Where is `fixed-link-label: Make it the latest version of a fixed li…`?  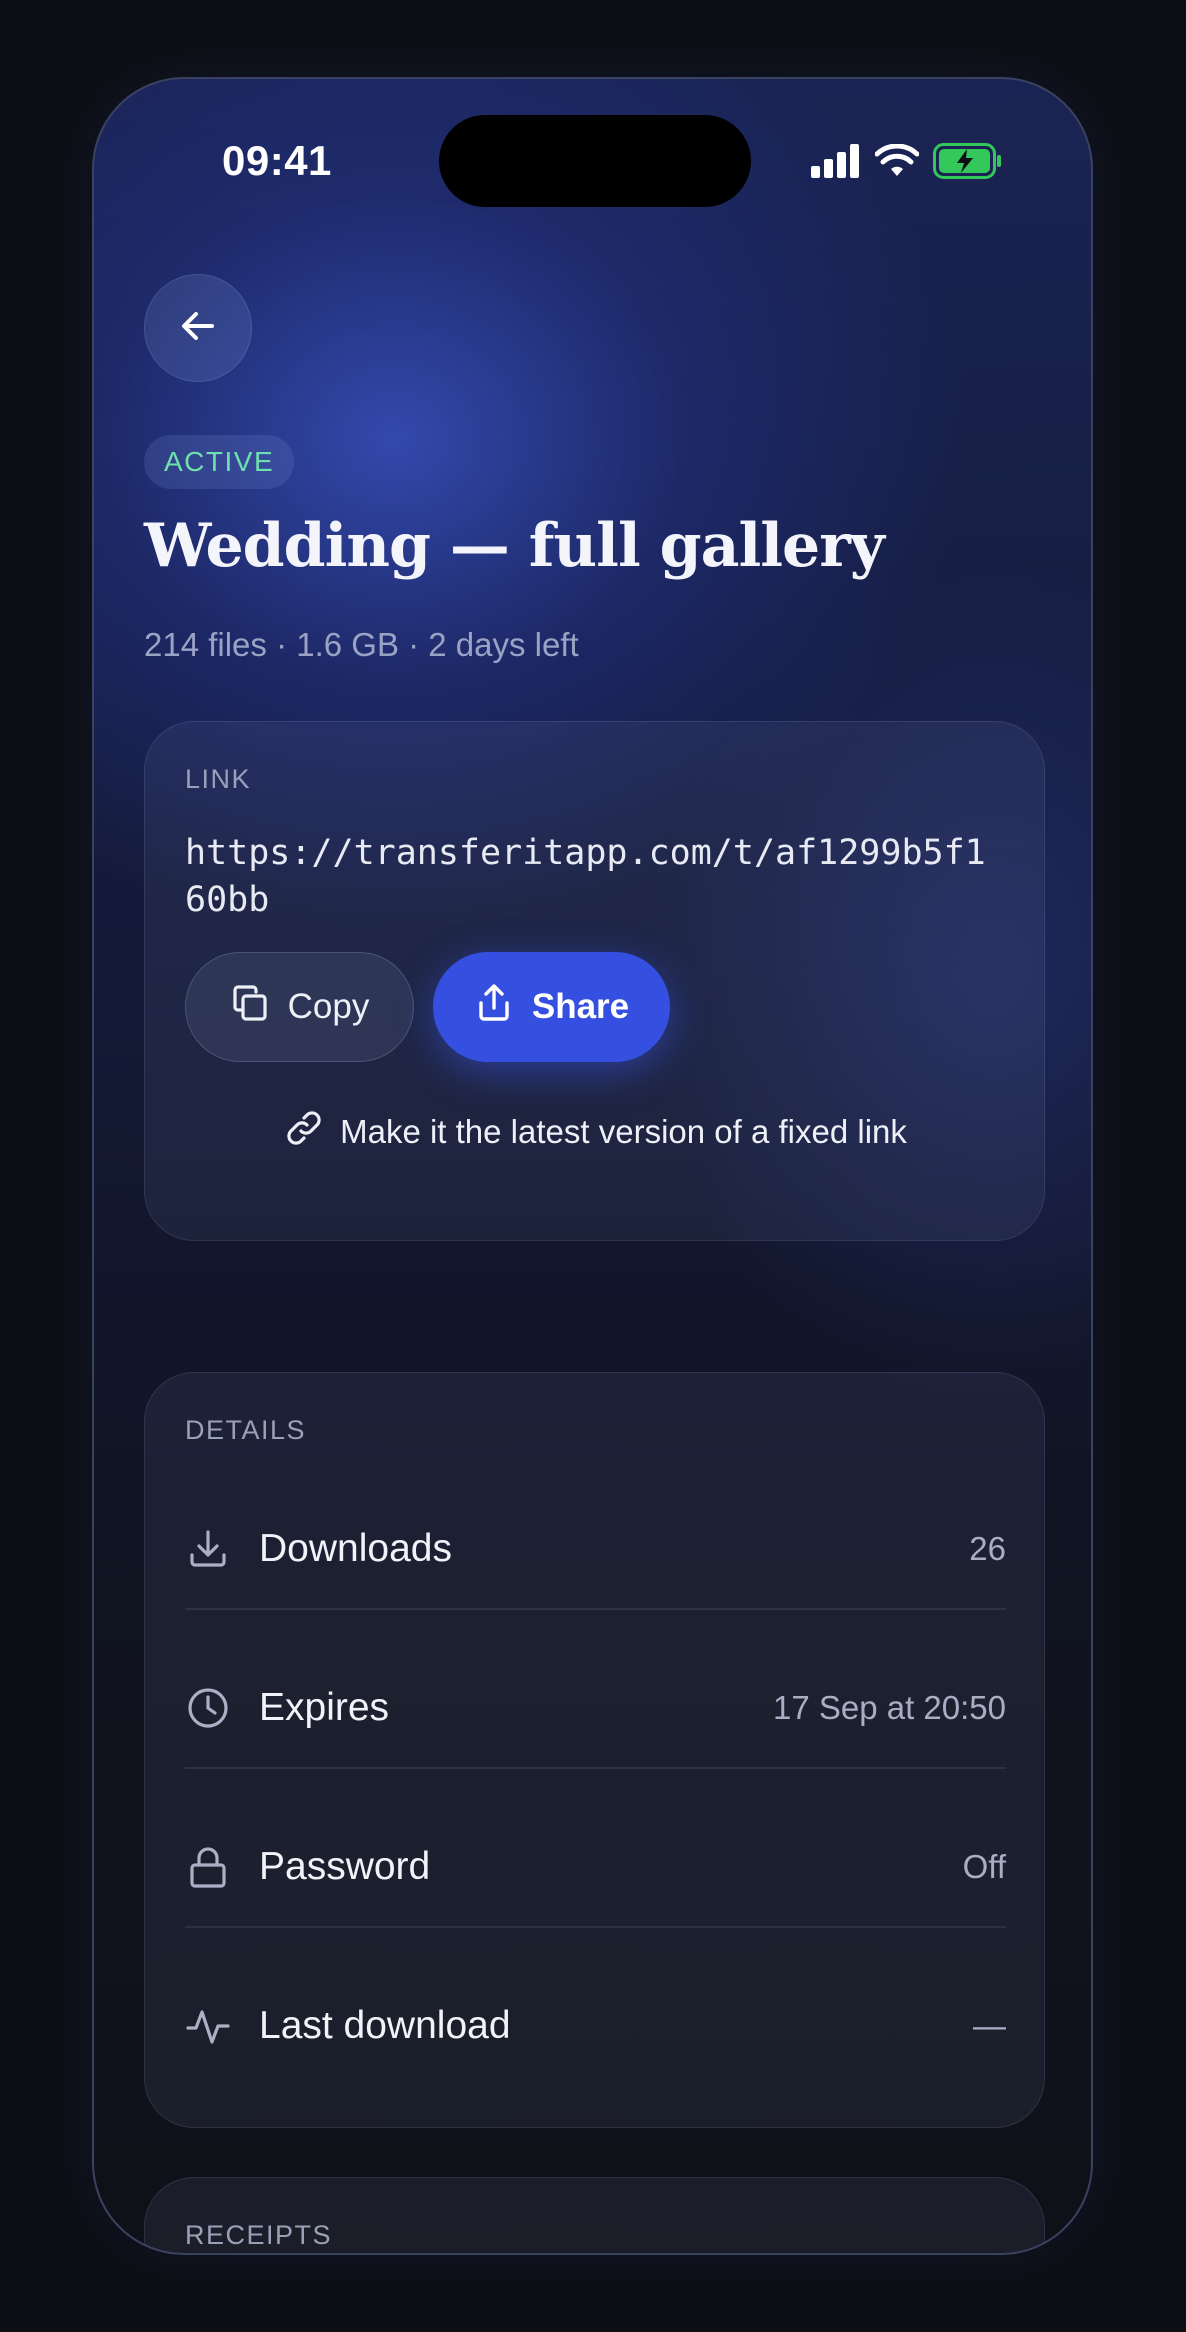
fixed-link-label: Make it the latest version of a fixed li… is located at coordinates (623, 1131).